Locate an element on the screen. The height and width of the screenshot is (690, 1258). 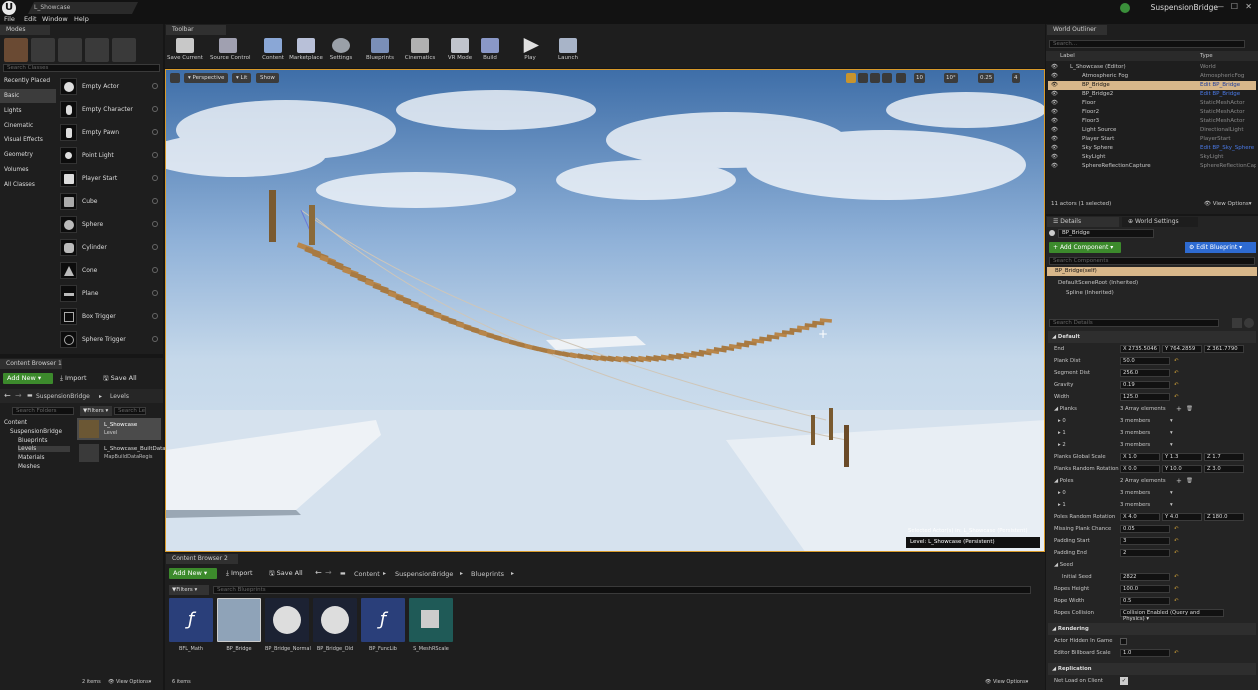
section-replication: ◢ Replication is located at coordinates (1152, 669).